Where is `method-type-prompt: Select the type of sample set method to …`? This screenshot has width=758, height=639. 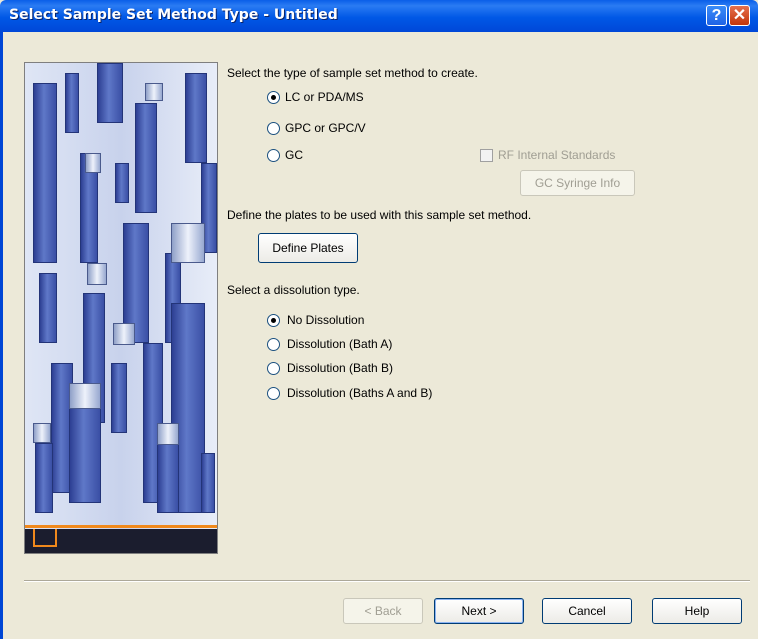
method-type-prompt: Select the type of sample set method to … is located at coordinates (352, 73).